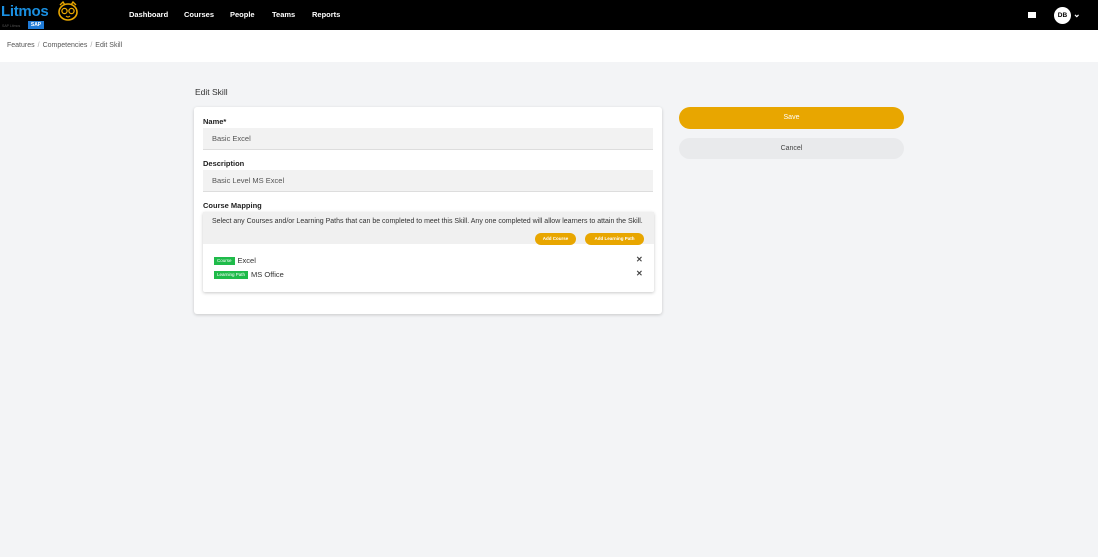 This screenshot has height=557, width=1098. What do you see at coordinates (791, 148) in the screenshot?
I see `cancel-button: Cancel` at bounding box center [791, 148].